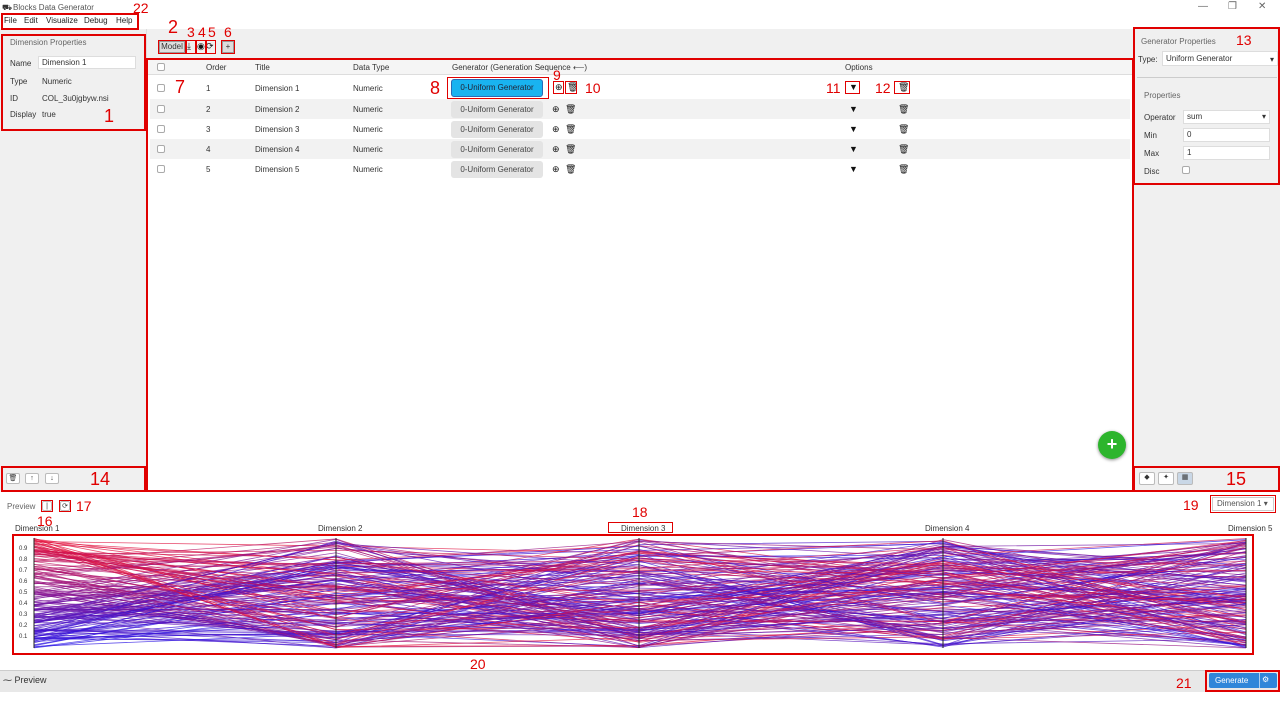 The height and width of the screenshot is (720, 1280). I want to click on preview-tab-label: Preview, so click(30, 680).